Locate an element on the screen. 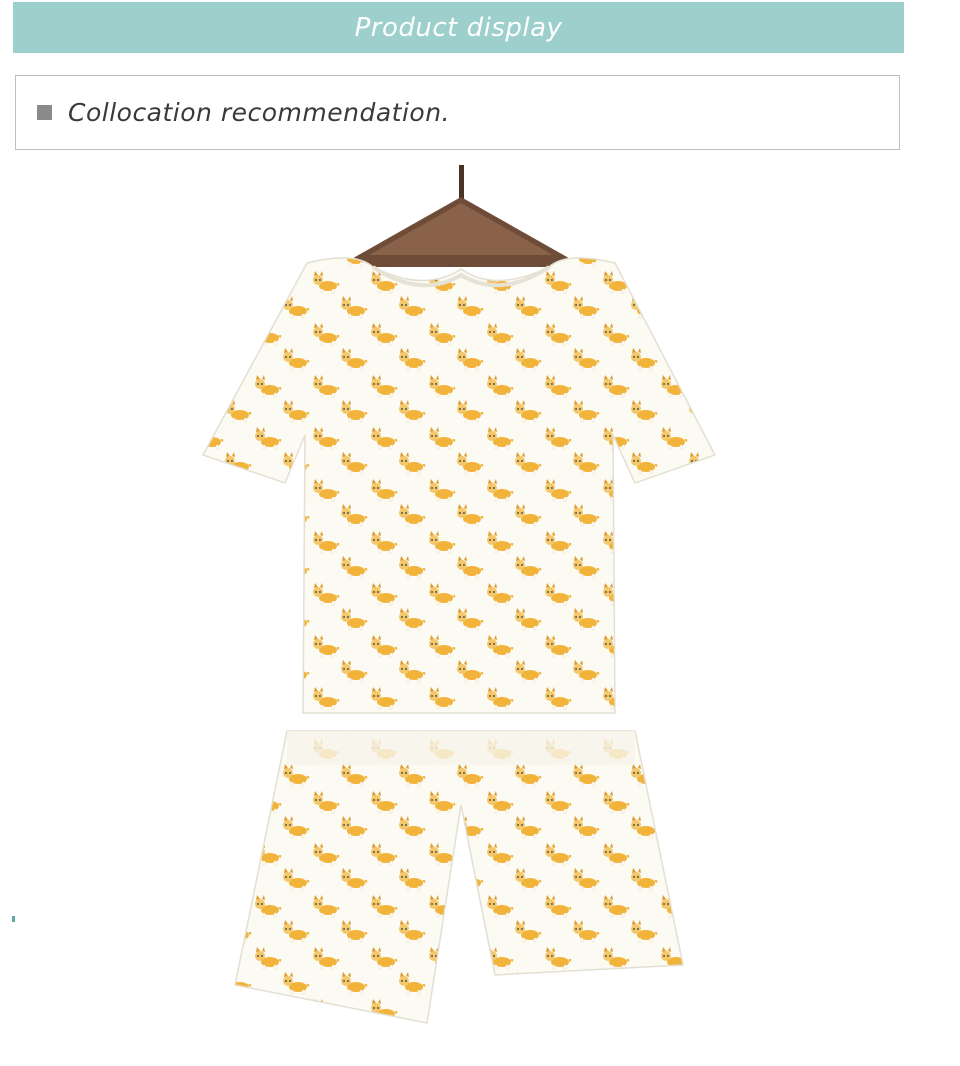 This screenshot has width=960, height=1066. banner-title: Product display is located at coordinates (458, 27).